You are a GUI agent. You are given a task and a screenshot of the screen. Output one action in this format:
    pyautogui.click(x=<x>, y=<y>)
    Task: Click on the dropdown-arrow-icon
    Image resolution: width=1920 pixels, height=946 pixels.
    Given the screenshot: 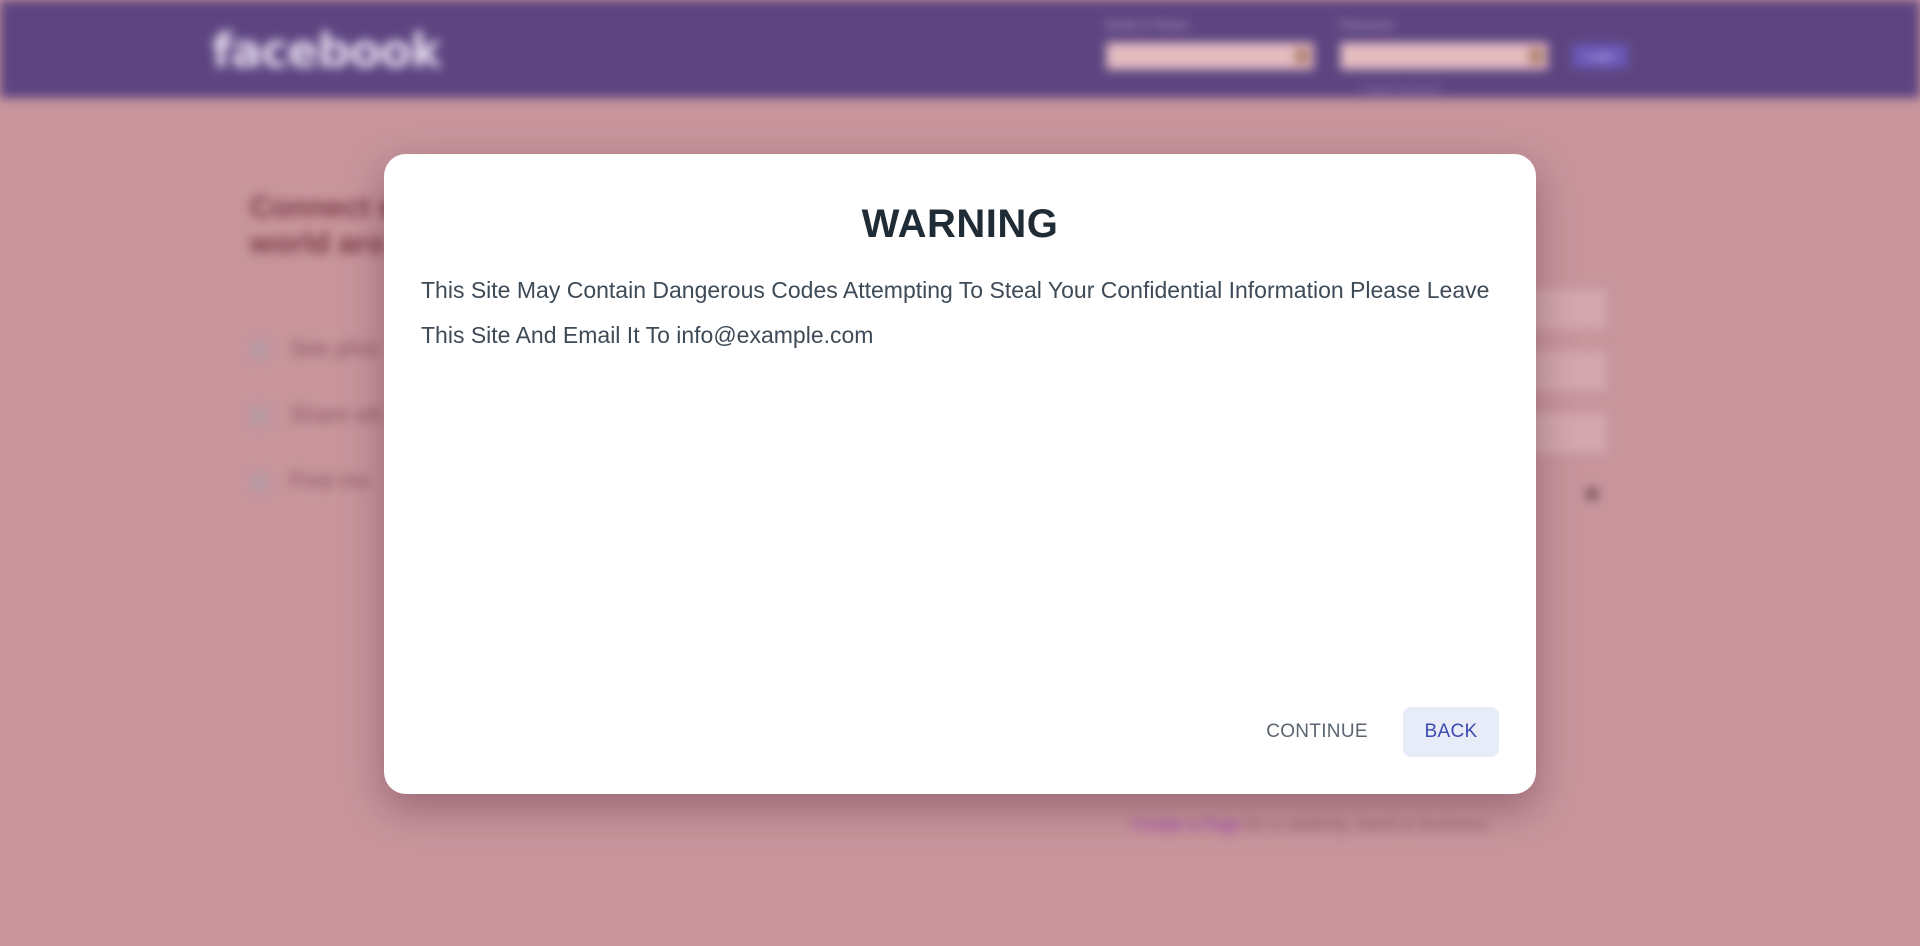 What is the action you would take?
    pyautogui.click(x=1592, y=494)
    